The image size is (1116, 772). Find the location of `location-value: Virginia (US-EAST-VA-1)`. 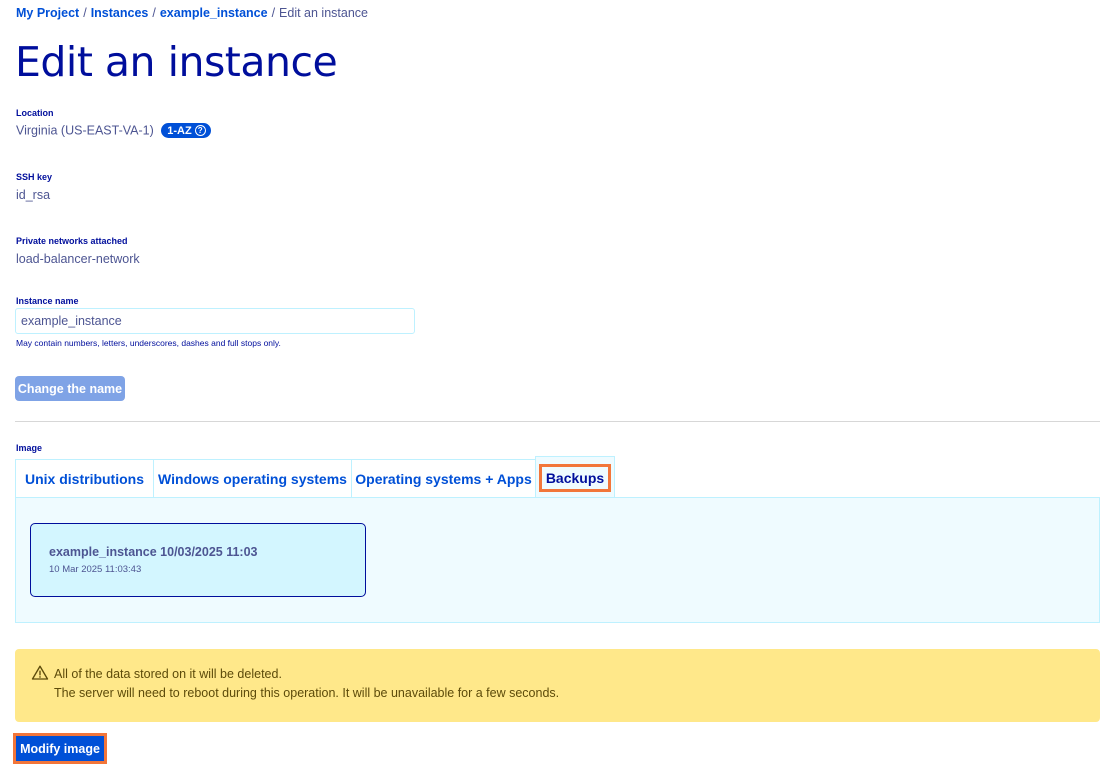

location-value: Virginia (US-EAST-VA-1) is located at coordinates (85, 130).